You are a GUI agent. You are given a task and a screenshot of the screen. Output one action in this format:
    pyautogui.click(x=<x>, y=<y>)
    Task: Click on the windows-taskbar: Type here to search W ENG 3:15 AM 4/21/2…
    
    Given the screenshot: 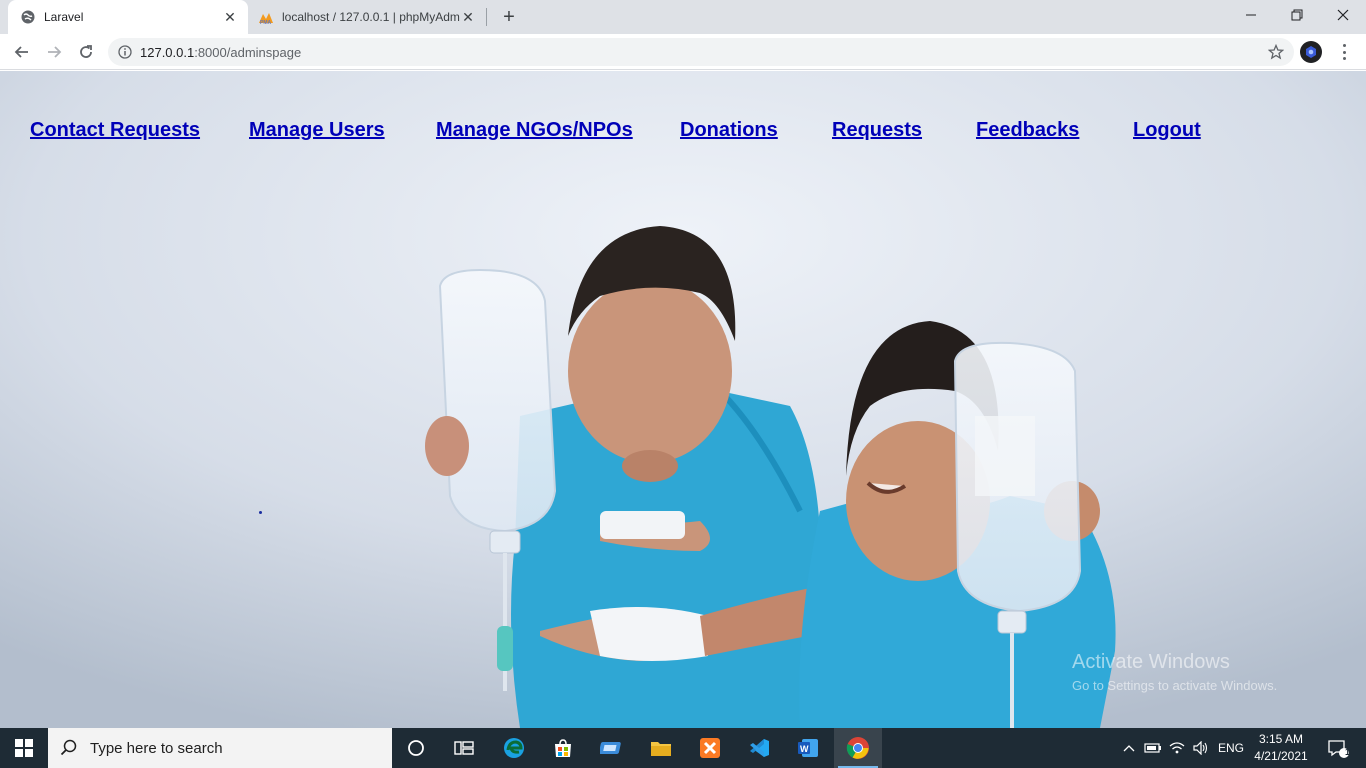 What is the action you would take?
    pyautogui.click(x=683, y=748)
    